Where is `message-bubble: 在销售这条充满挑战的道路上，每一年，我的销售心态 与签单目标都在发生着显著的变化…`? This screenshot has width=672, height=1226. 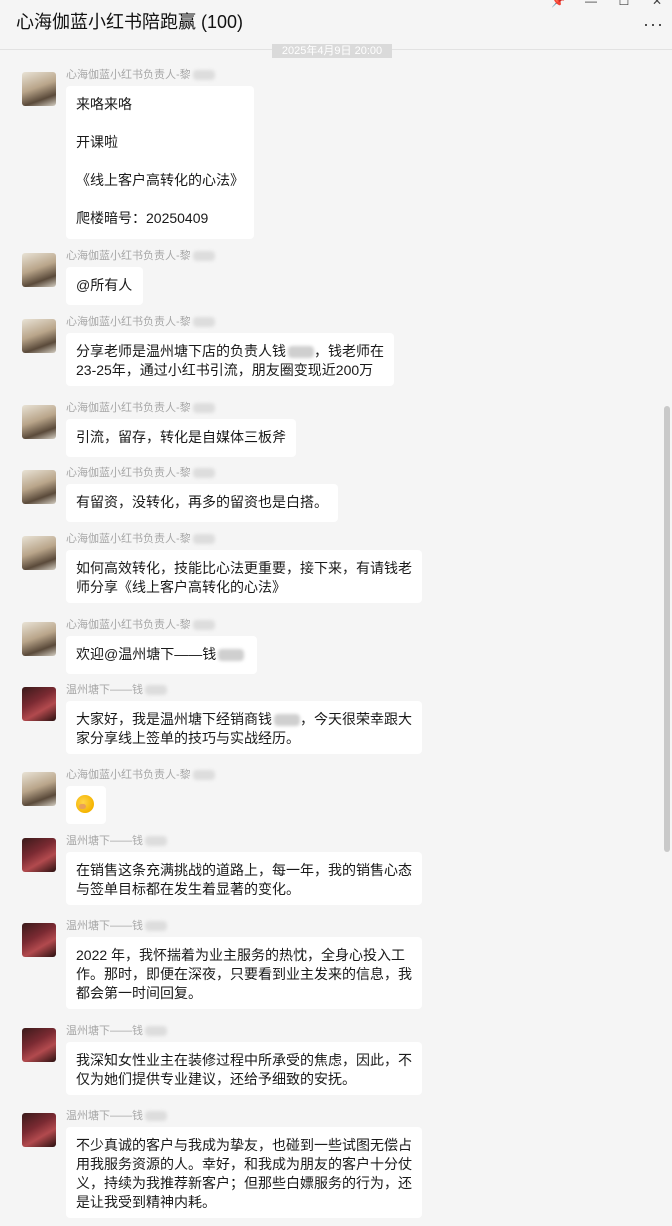
message-bubble: 在销售这条充满挑战的道路上，每一年，我的销售心态 与签单目标都在发生着显著的变化… is located at coordinates (244, 878).